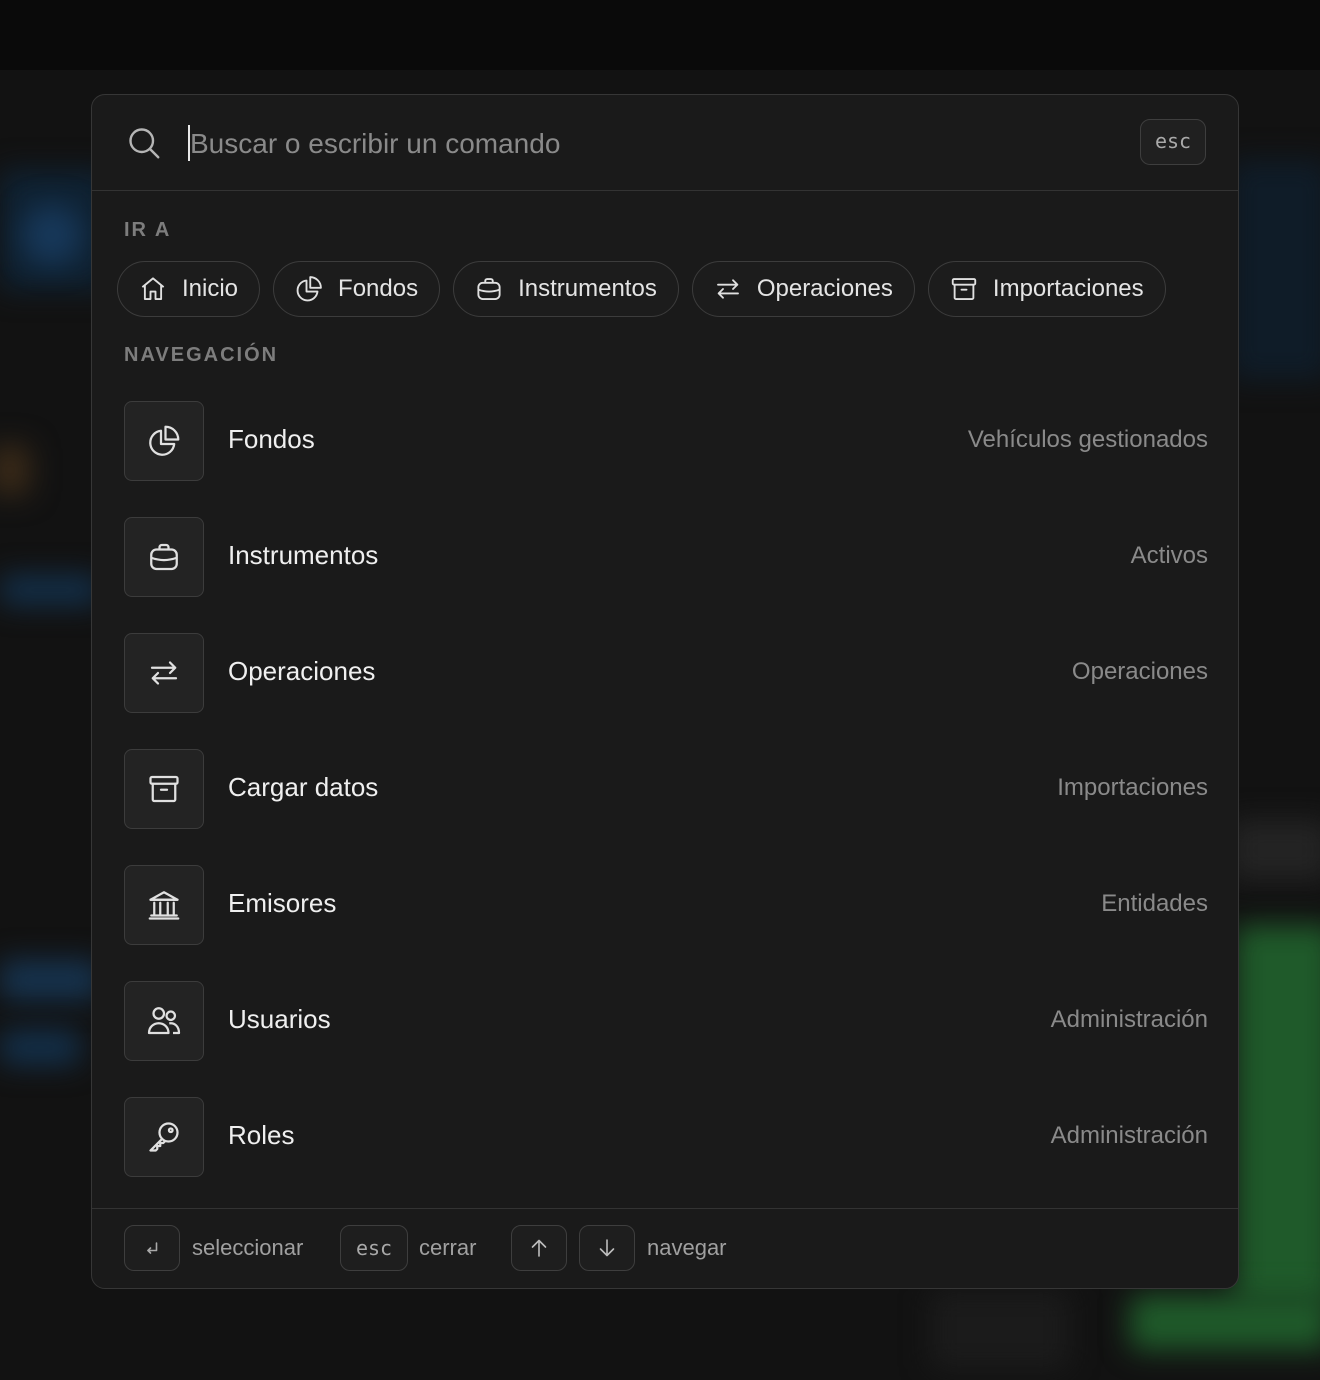  What do you see at coordinates (302, 671) in the screenshot?
I see `nav-item-label: Operaciones` at bounding box center [302, 671].